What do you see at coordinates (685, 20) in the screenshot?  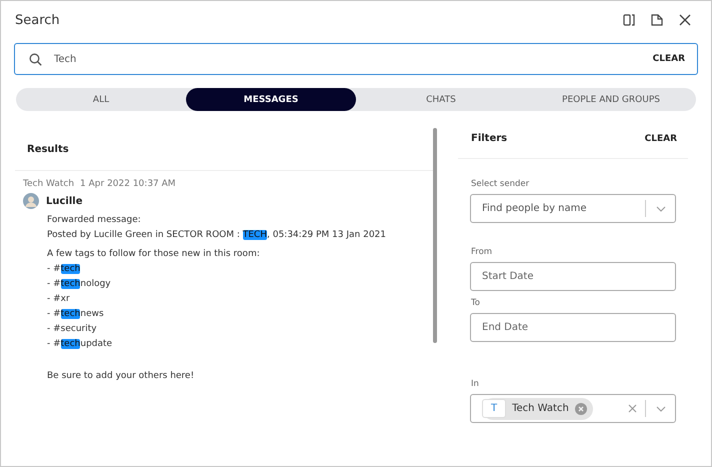 I see `close-icon` at bounding box center [685, 20].